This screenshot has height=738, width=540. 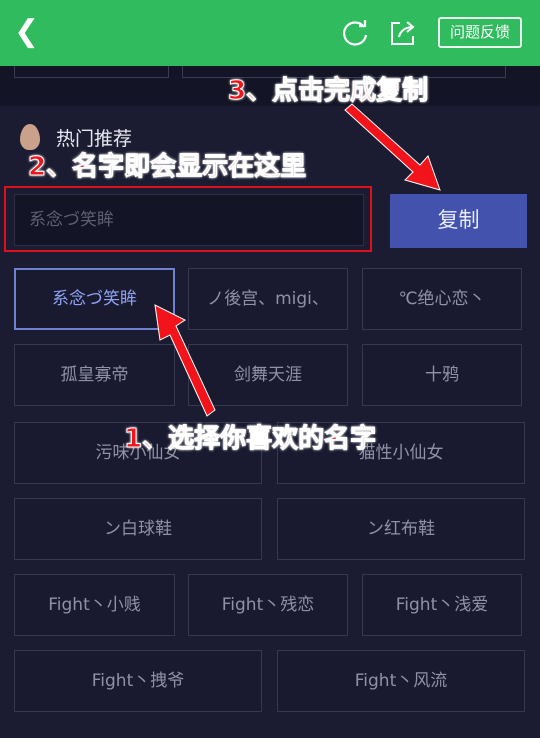 What do you see at coordinates (480, 32) in the screenshot?
I see `feedback-button: 问题反馈` at bounding box center [480, 32].